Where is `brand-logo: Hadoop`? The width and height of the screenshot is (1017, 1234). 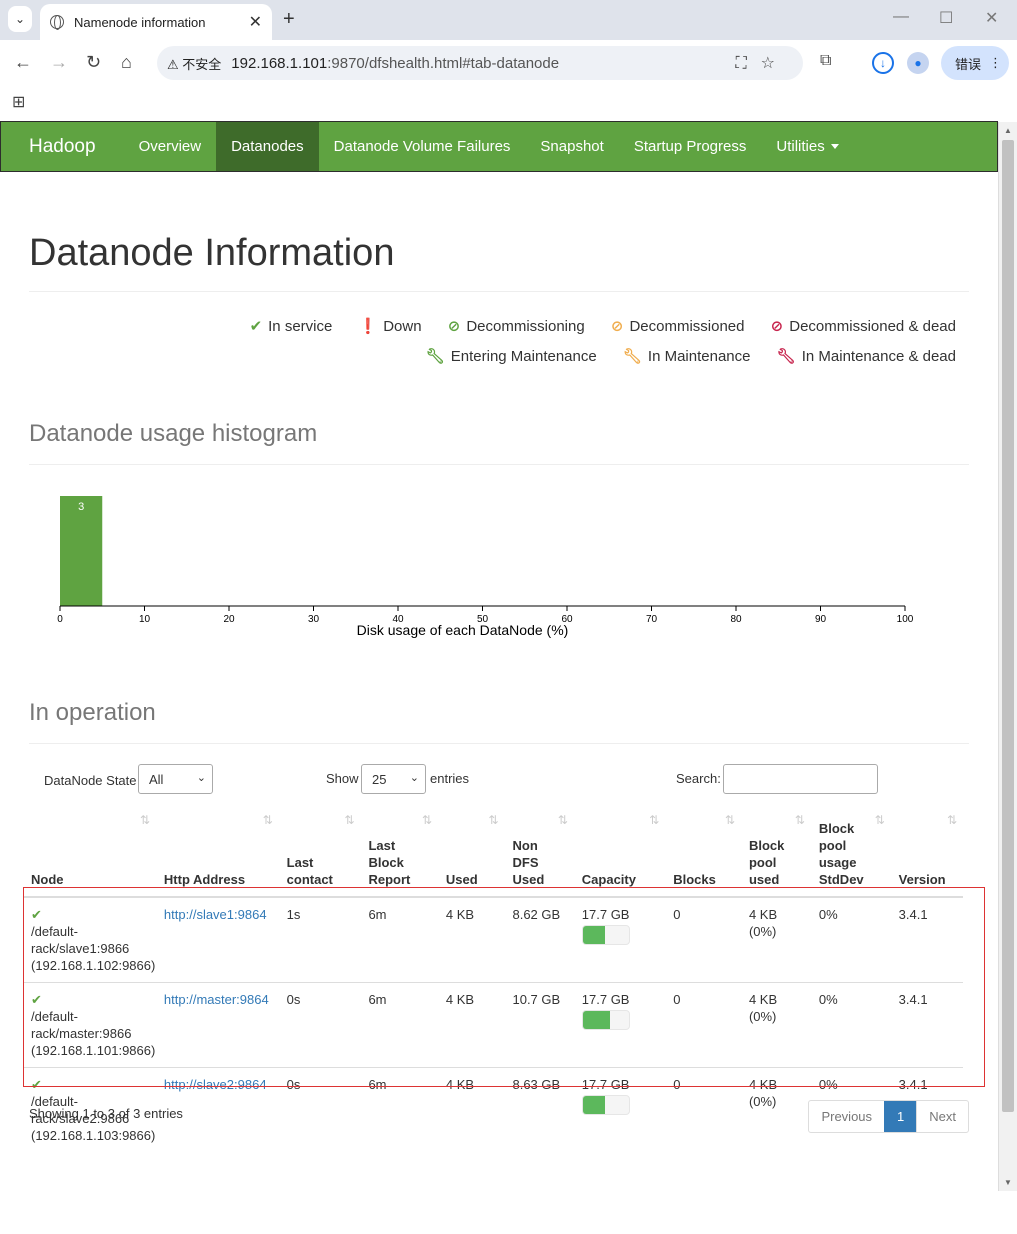
brand-logo: Hadoop is located at coordinates (62, 147).